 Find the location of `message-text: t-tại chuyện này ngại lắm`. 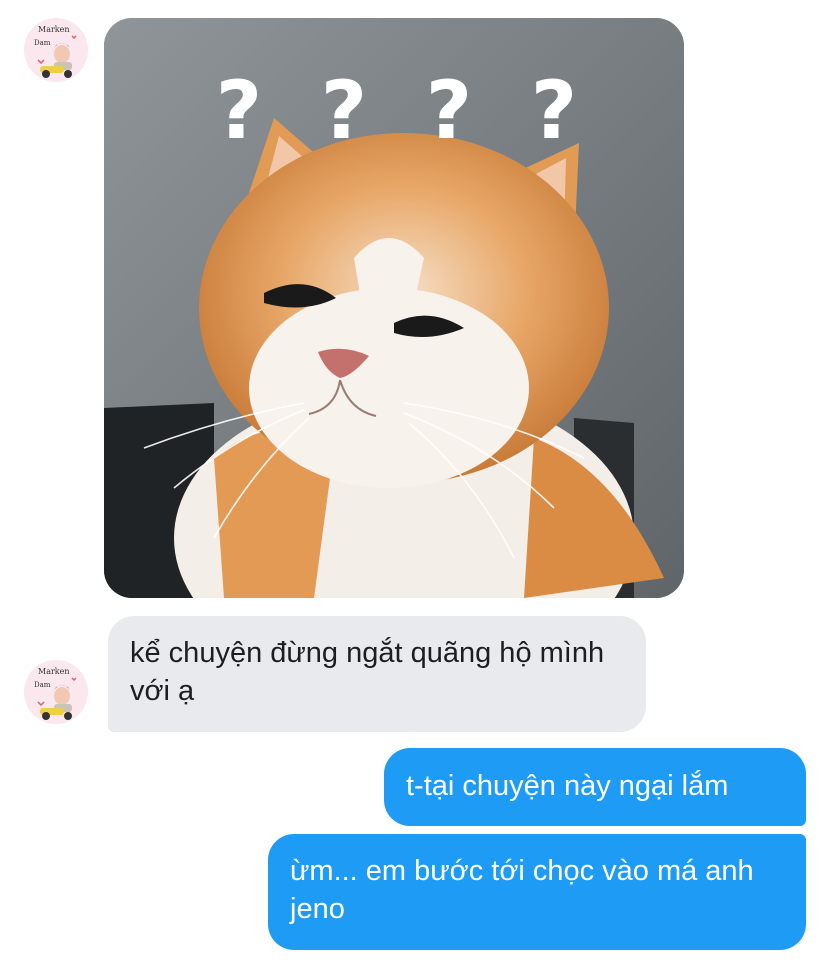

message-text: t-tại chuyện này ngại lắm is located at coordinates (567, 786).